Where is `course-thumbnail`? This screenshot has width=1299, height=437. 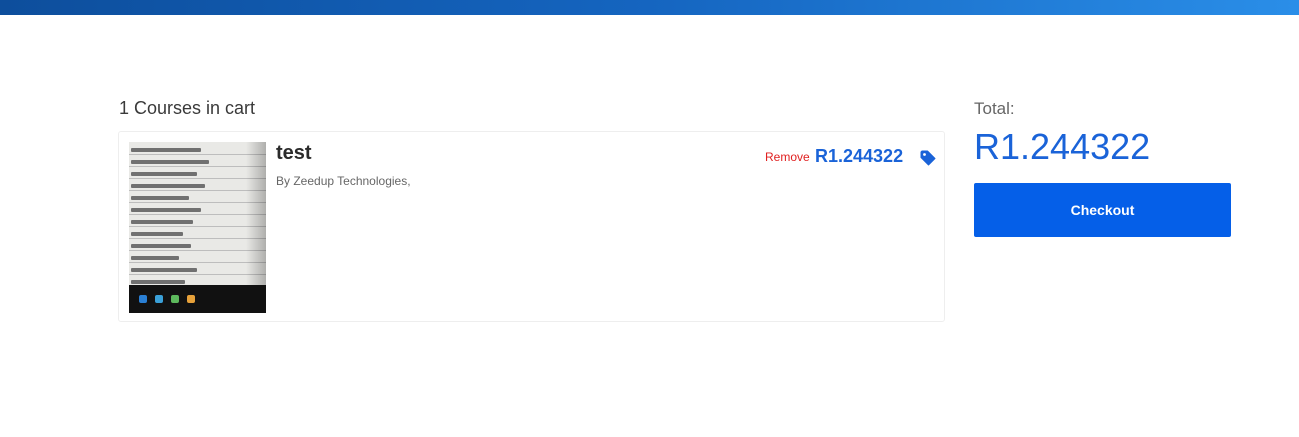
course-thumbnail is located at coordinates (197, 227).